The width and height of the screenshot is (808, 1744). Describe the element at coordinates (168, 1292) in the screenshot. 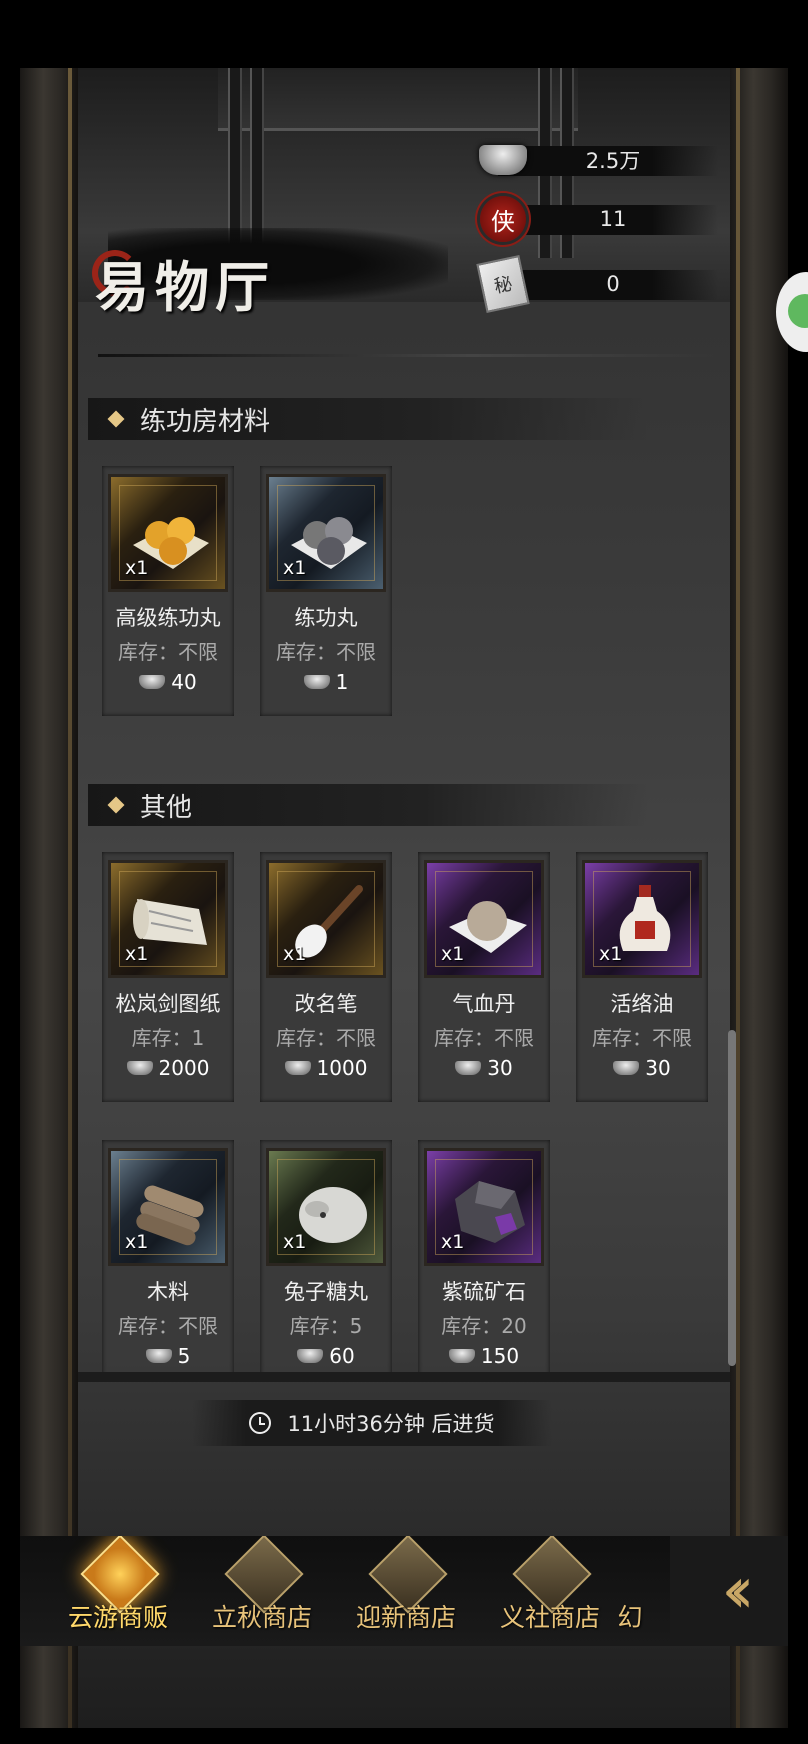

I see `item-name: 木料` at that location.